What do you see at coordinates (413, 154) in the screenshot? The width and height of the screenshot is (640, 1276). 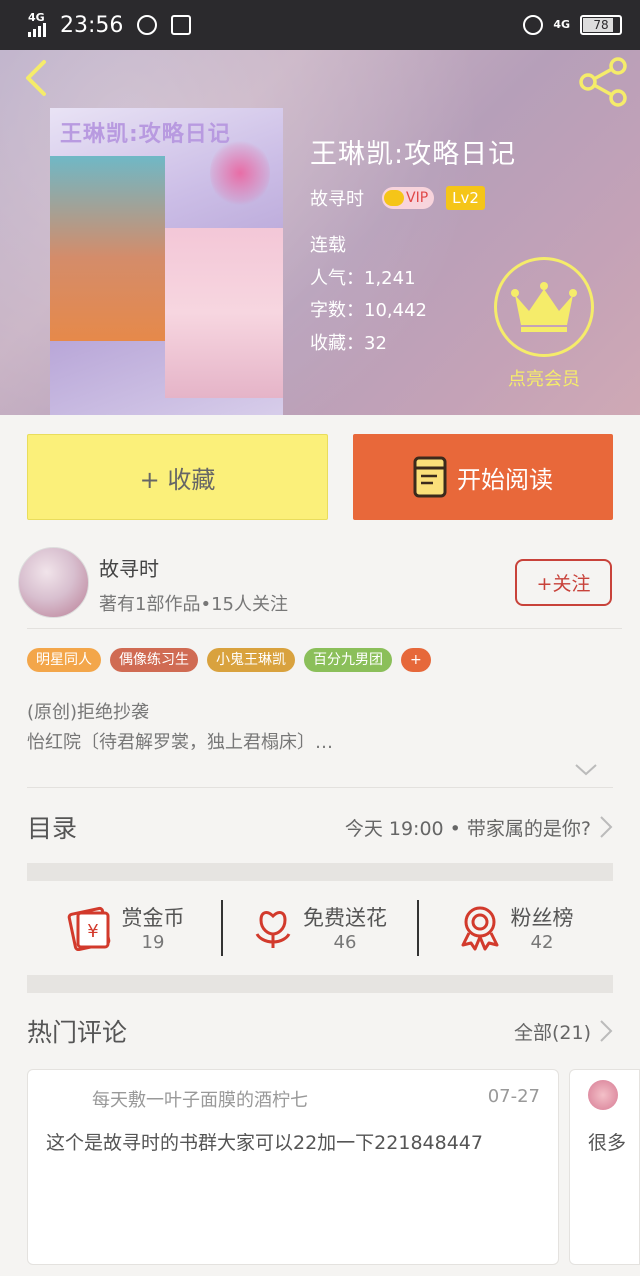 I see `book-title: 王琳凯:攻略日记` at bounding box center [413, 154].